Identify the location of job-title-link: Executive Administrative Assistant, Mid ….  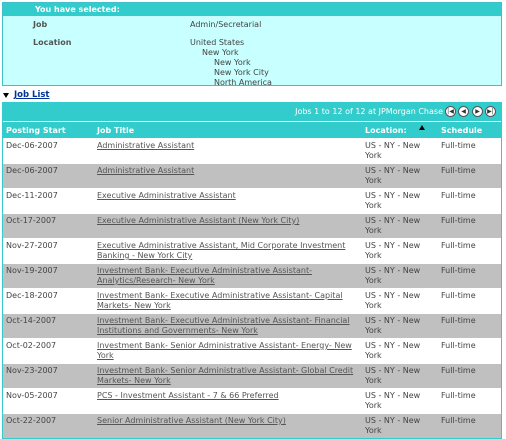
(221, 250).